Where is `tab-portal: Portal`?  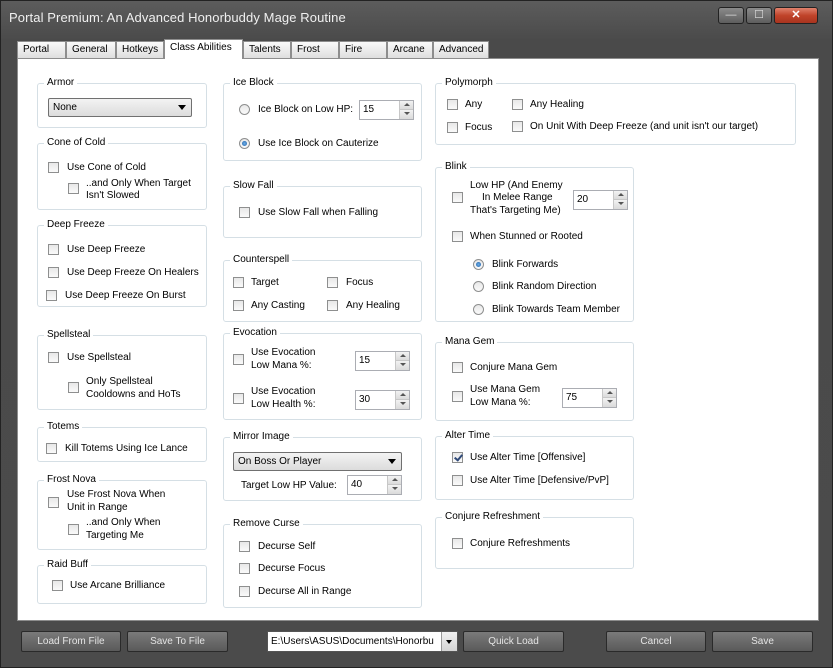 tab-portal: Portal is located at coordinates (41, 49).